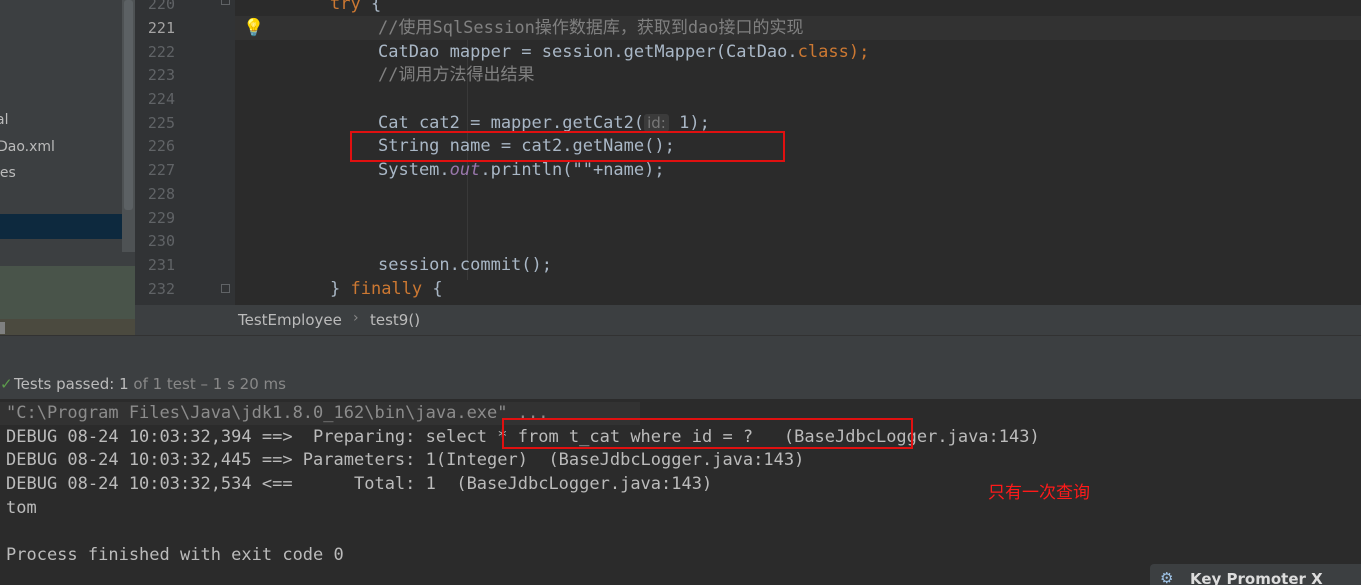 This screenshot has width=1361, height=585. What do you see at coordinates (164, 384) in the screenshot?
I see `test-total: of 1 test` at bounding box center [164, 384].